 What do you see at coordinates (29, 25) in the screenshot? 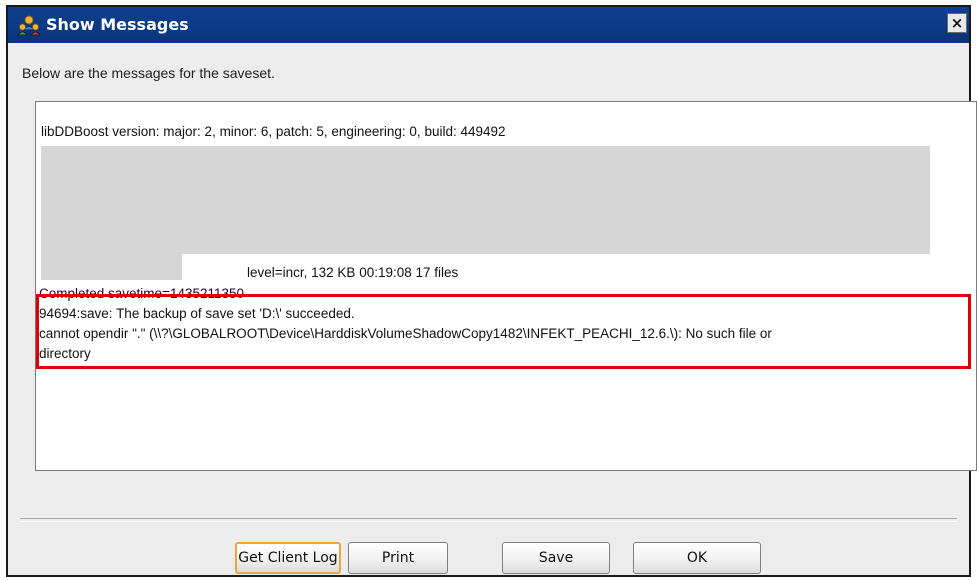
I see `network-users-icon` at bounding box center [29, 25].